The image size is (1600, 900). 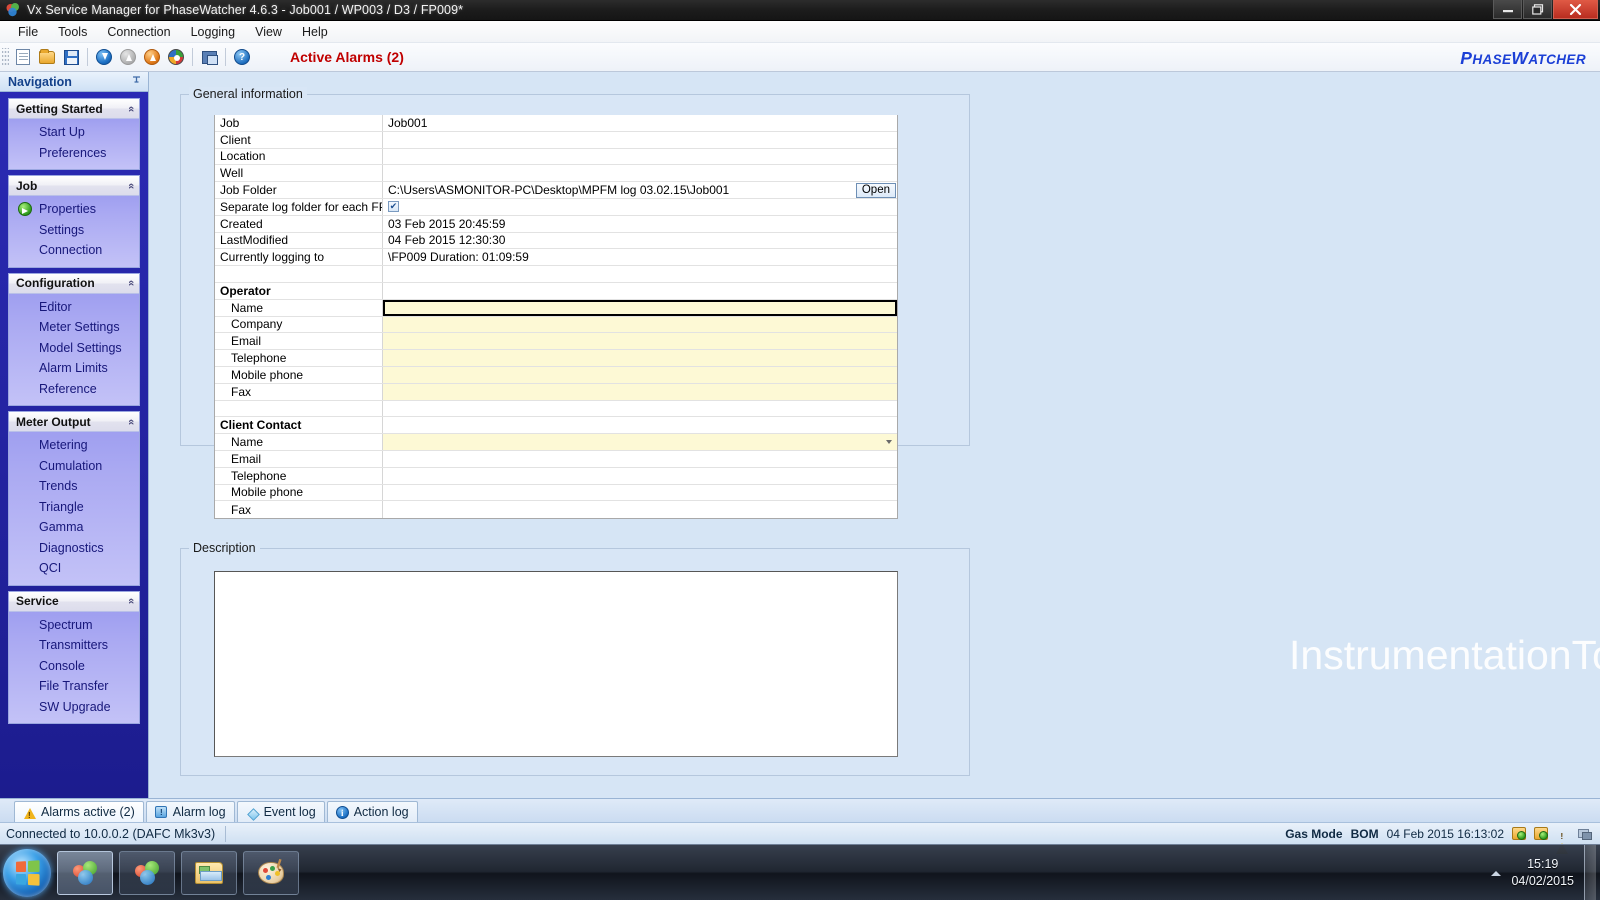 What do you see at coordinates (889, 442) in the screenshot?
I see `chevron-down-icon` at bounding box center [889, 442].